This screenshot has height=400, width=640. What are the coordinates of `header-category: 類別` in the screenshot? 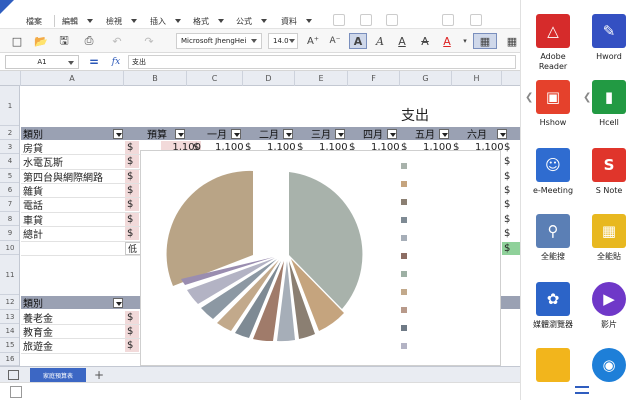 It's located at (32, 134).